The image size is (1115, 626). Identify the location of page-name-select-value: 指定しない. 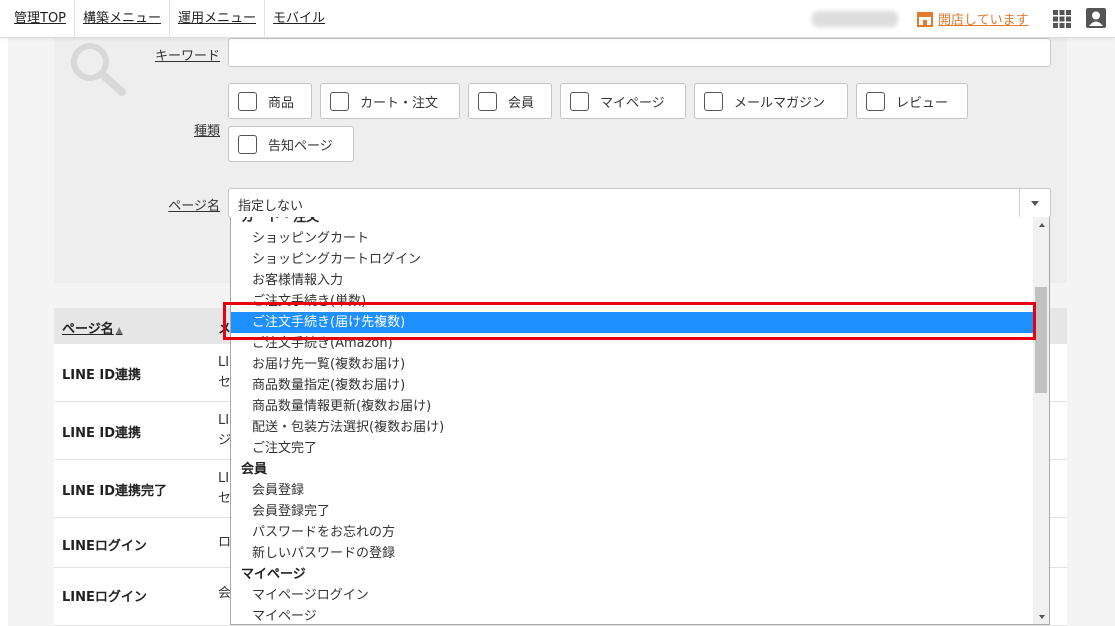
(271, 206).